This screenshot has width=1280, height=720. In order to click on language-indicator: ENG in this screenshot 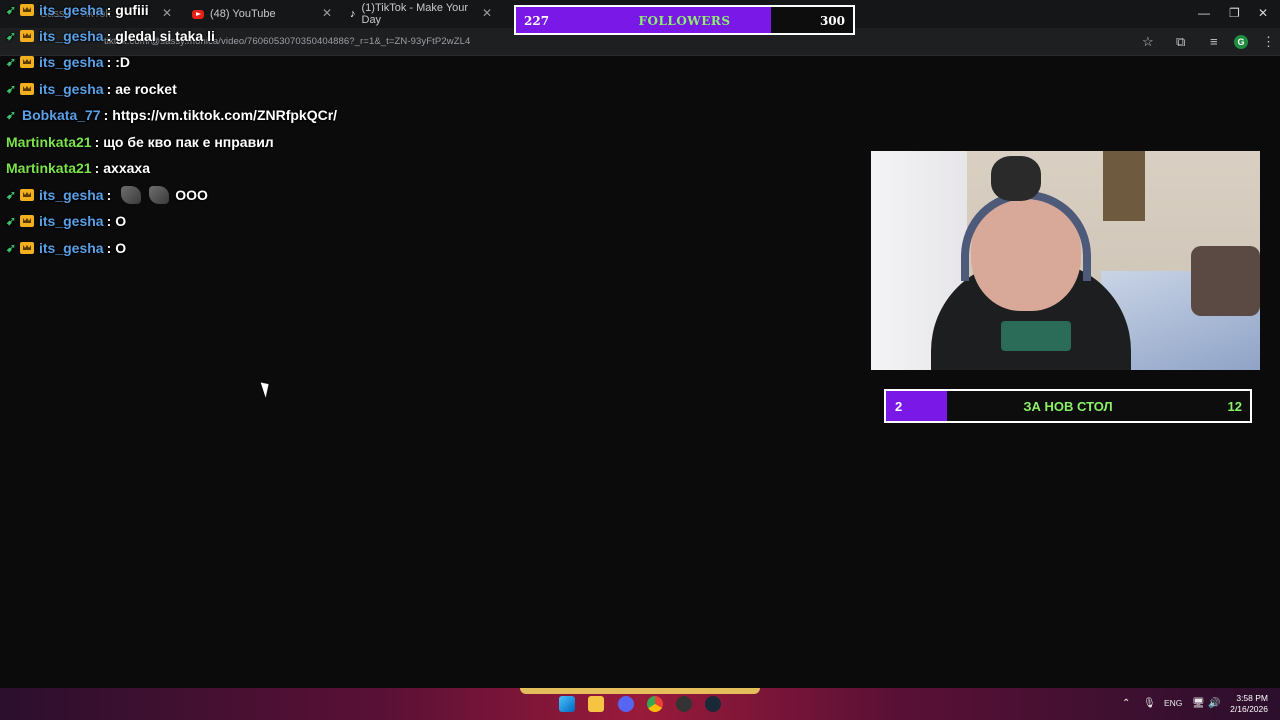, I will do `click(1173, 703)`.